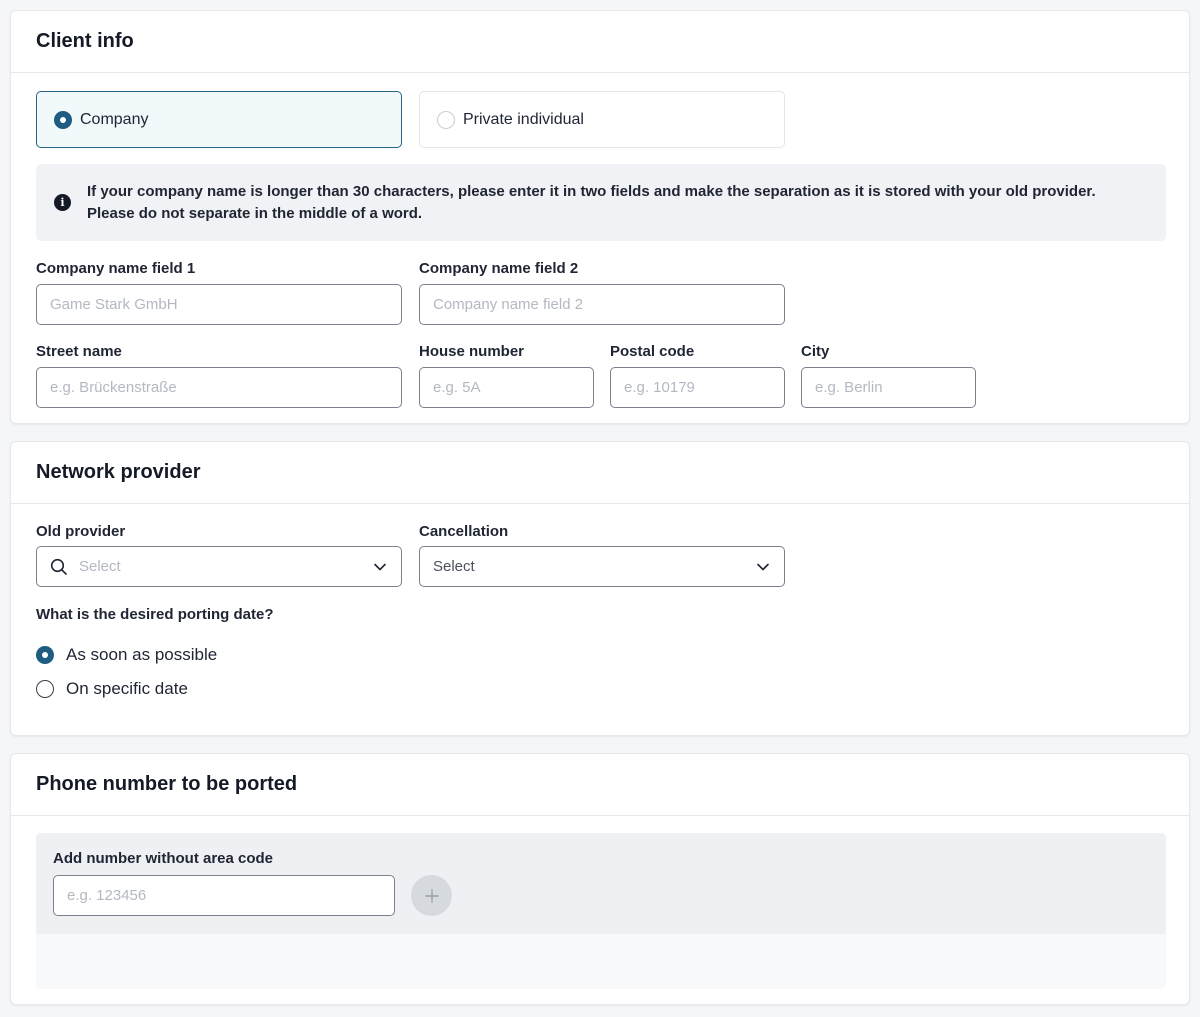 The image size is (1200, 1017). What do you see at coordinates (601, 911) in the screenshot?
I see `phone-number-panel: Add number without area code e.g. 123456` at bounding box center [601, 911].